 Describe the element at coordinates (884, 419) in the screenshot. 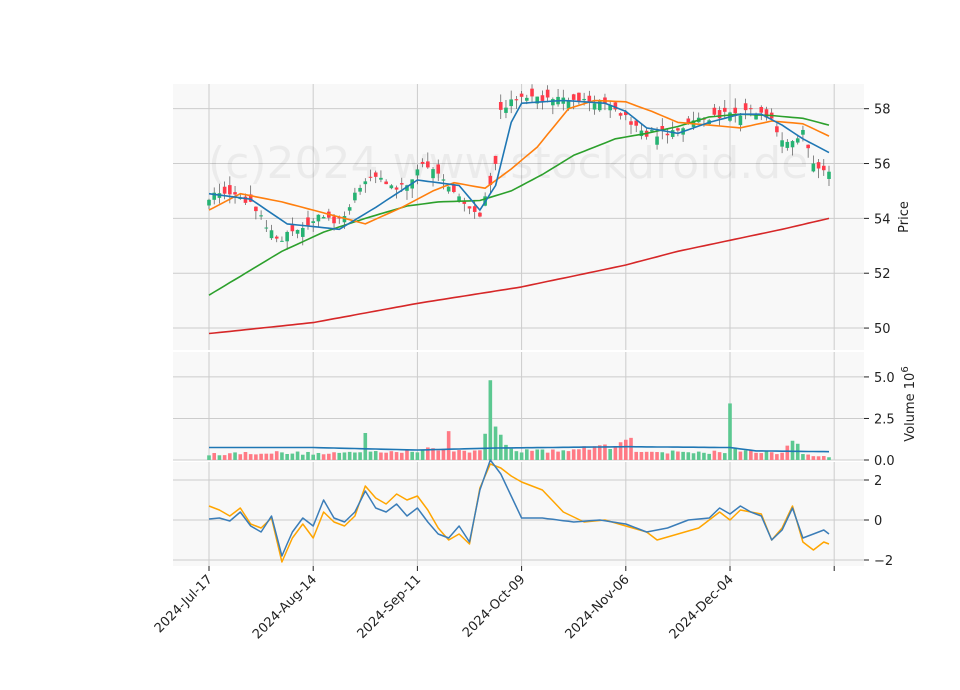

I see `volume-axis-tick-label: 2.5` at that location.